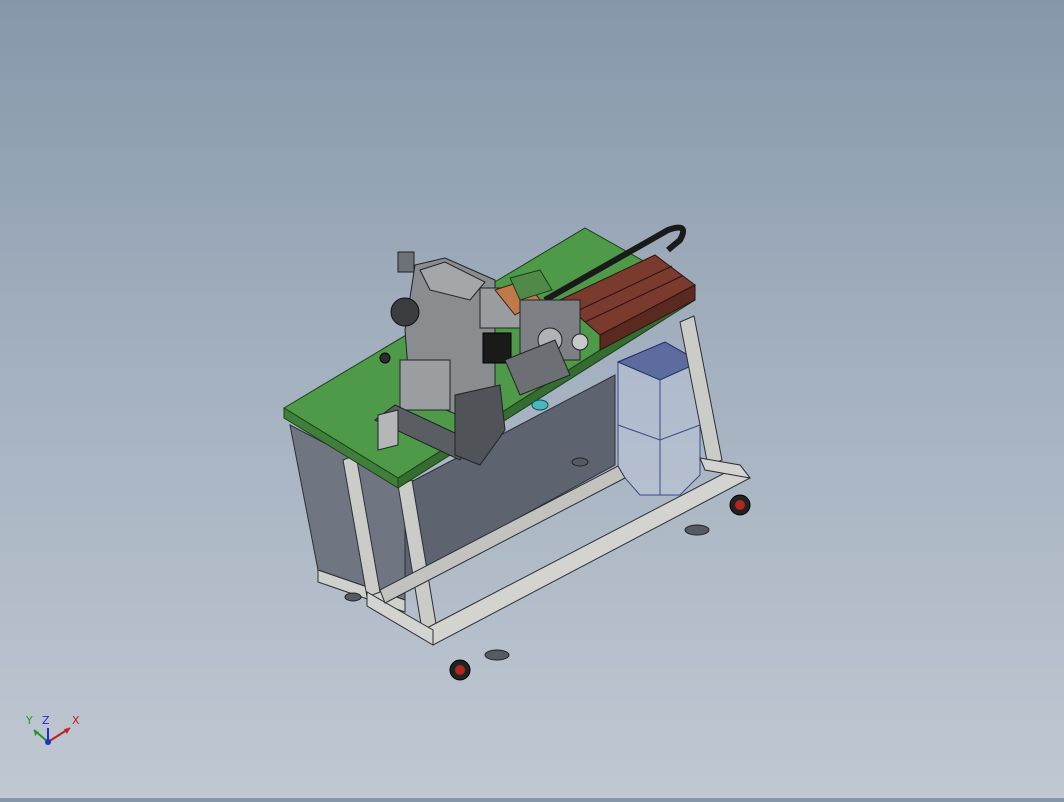  What do you see at coordinates (76, 720) in the screenshot?
I see `x-axis-label: X` at bounding box center [76, 720].